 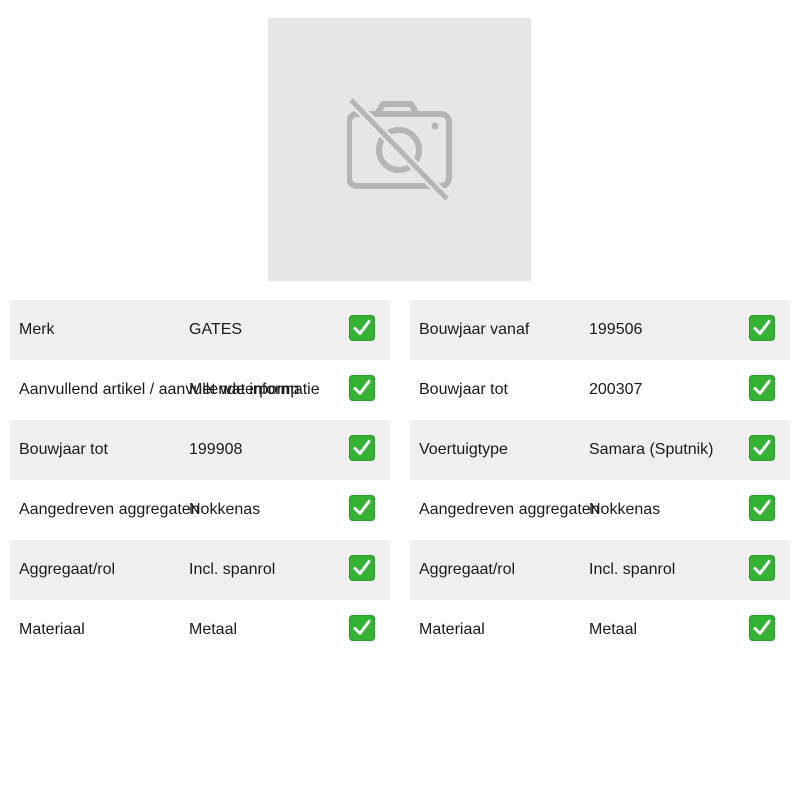 What do you see at coordinates (651, 449) in the screenshot?
I see `spec-value: Samara (Sputnik)` at bounding box center [651, 449].